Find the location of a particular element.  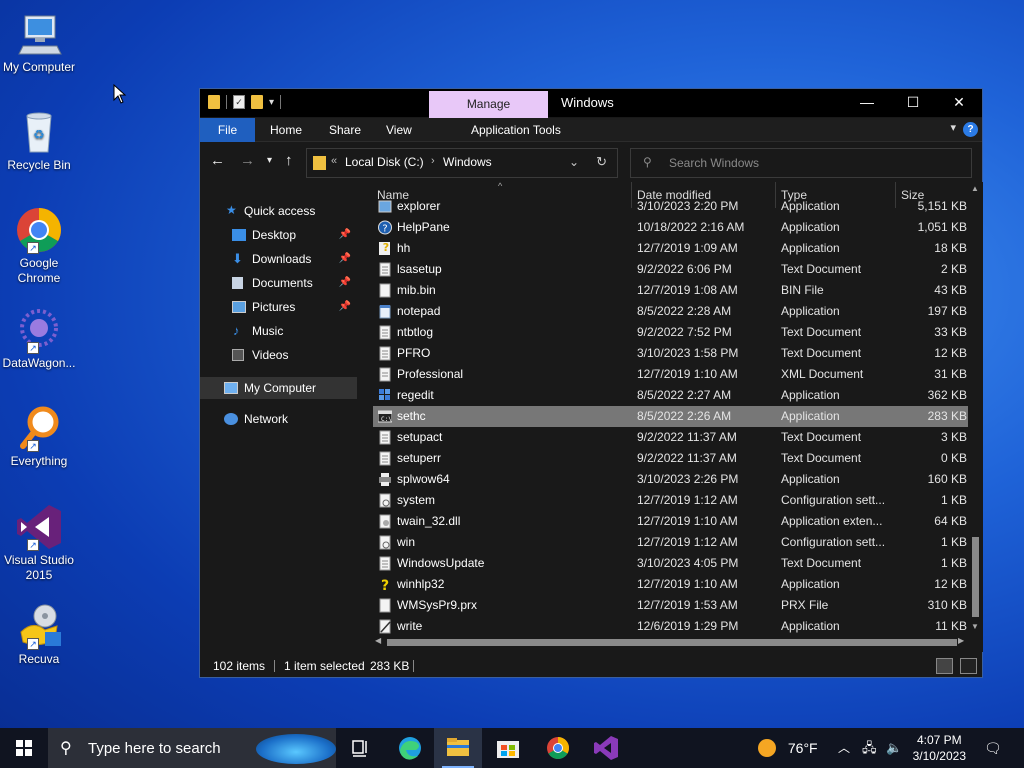

desktop-icon-recycle-bin: ♻ Recycle Bin is located at coordinates (39, 140).